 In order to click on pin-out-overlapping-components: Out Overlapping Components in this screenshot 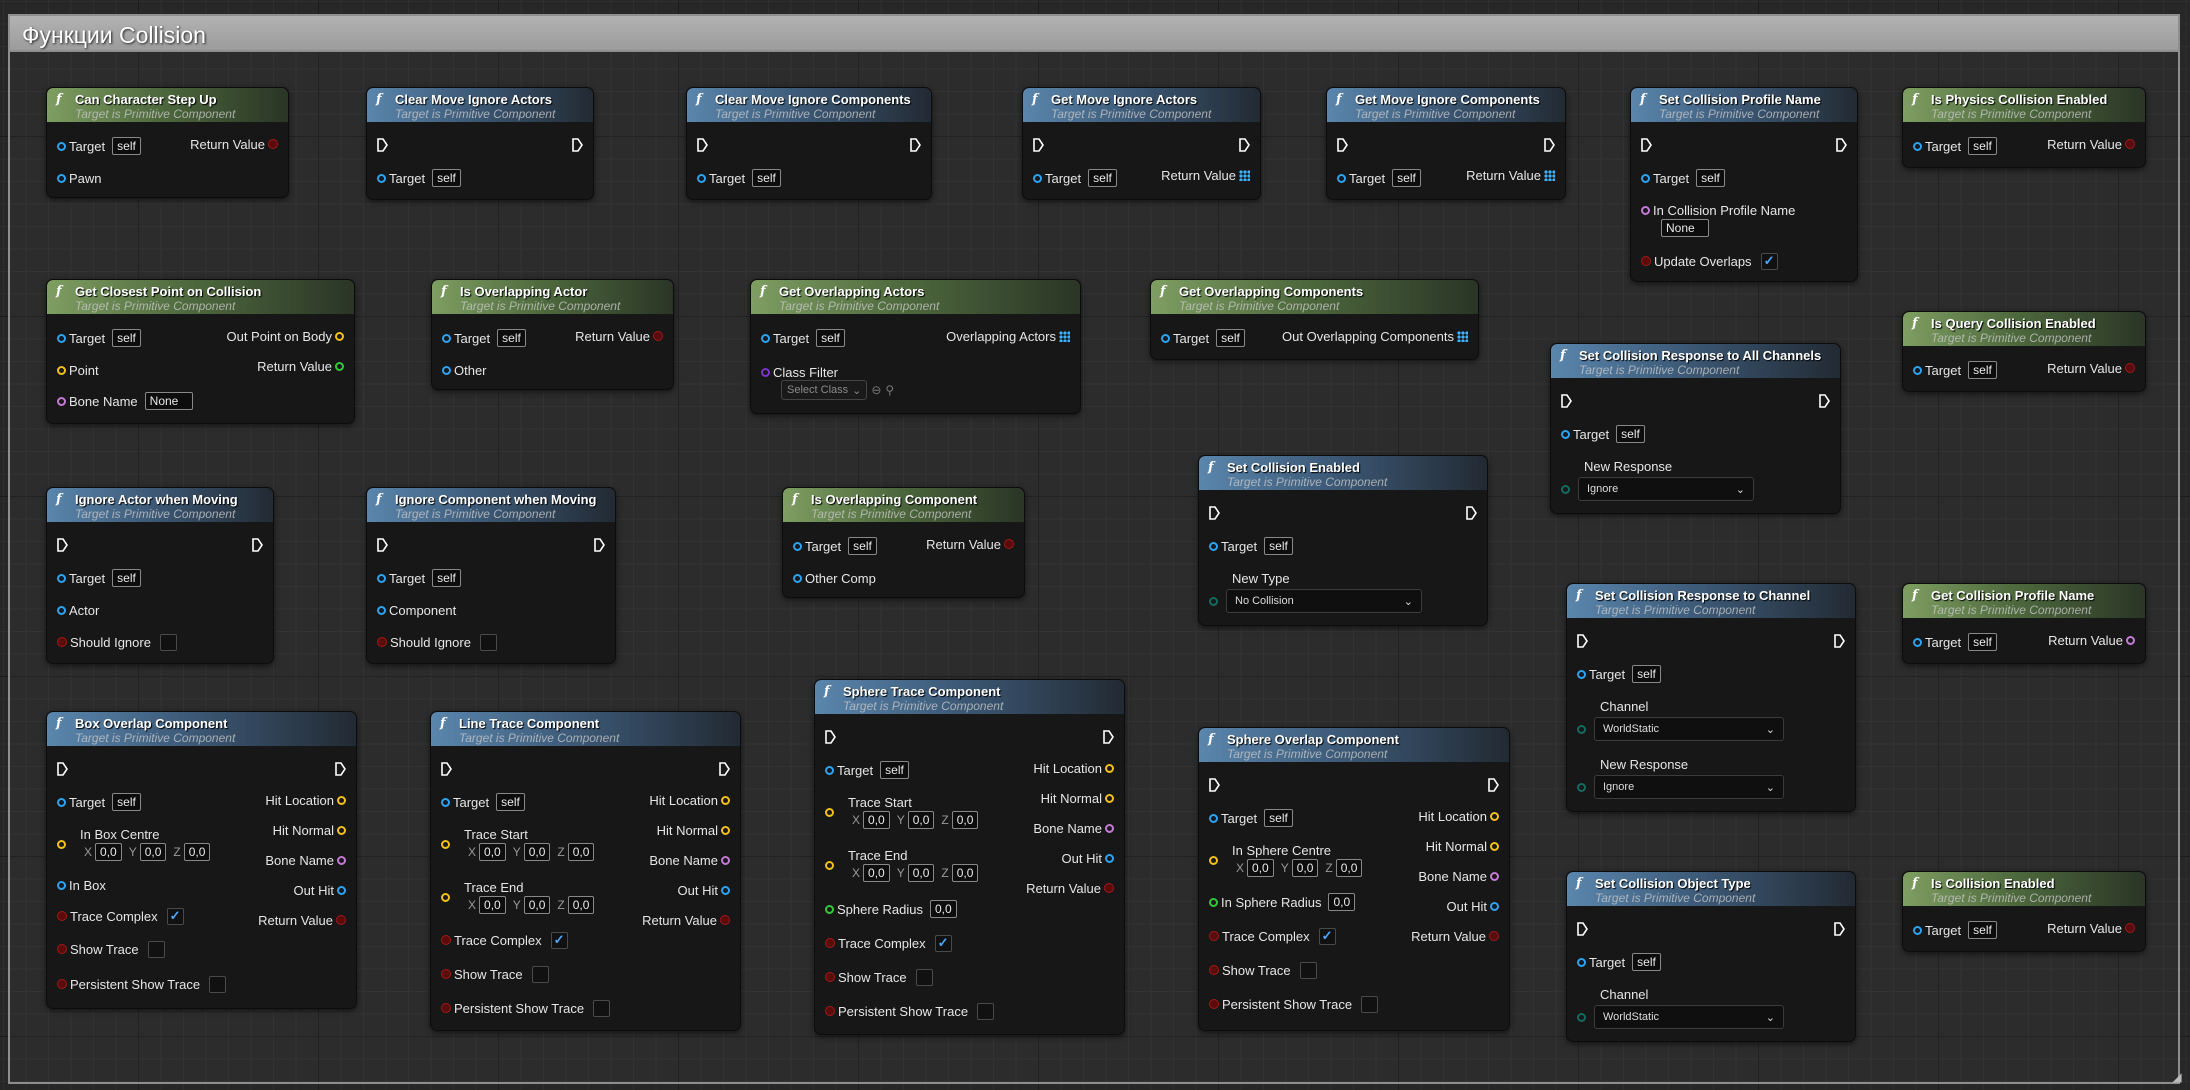, I will do `click(1373, 336)`.